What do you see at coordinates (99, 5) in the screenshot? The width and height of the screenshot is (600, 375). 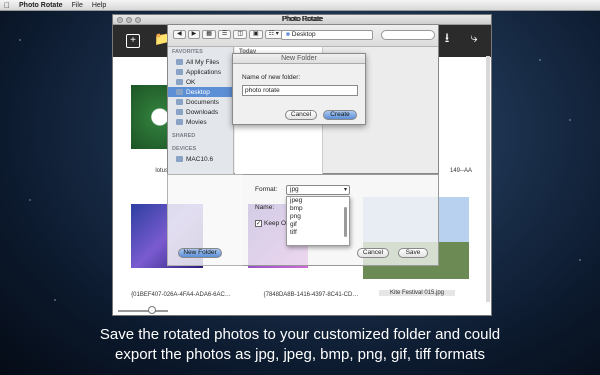 I see `menu-help: Help` at bounding box center [99, 5].